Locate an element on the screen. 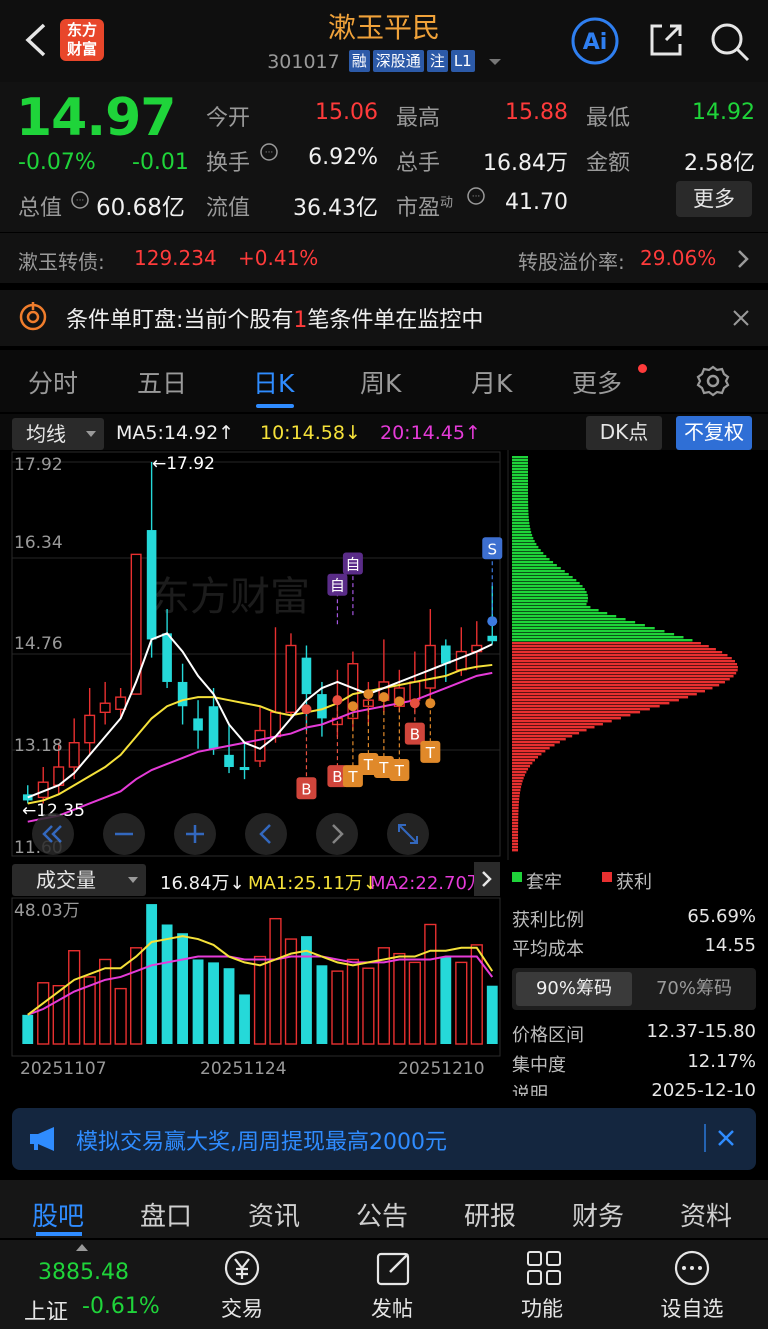 This screenshot has height=1329, width=768. search-button is located at coordinates (730, 42).